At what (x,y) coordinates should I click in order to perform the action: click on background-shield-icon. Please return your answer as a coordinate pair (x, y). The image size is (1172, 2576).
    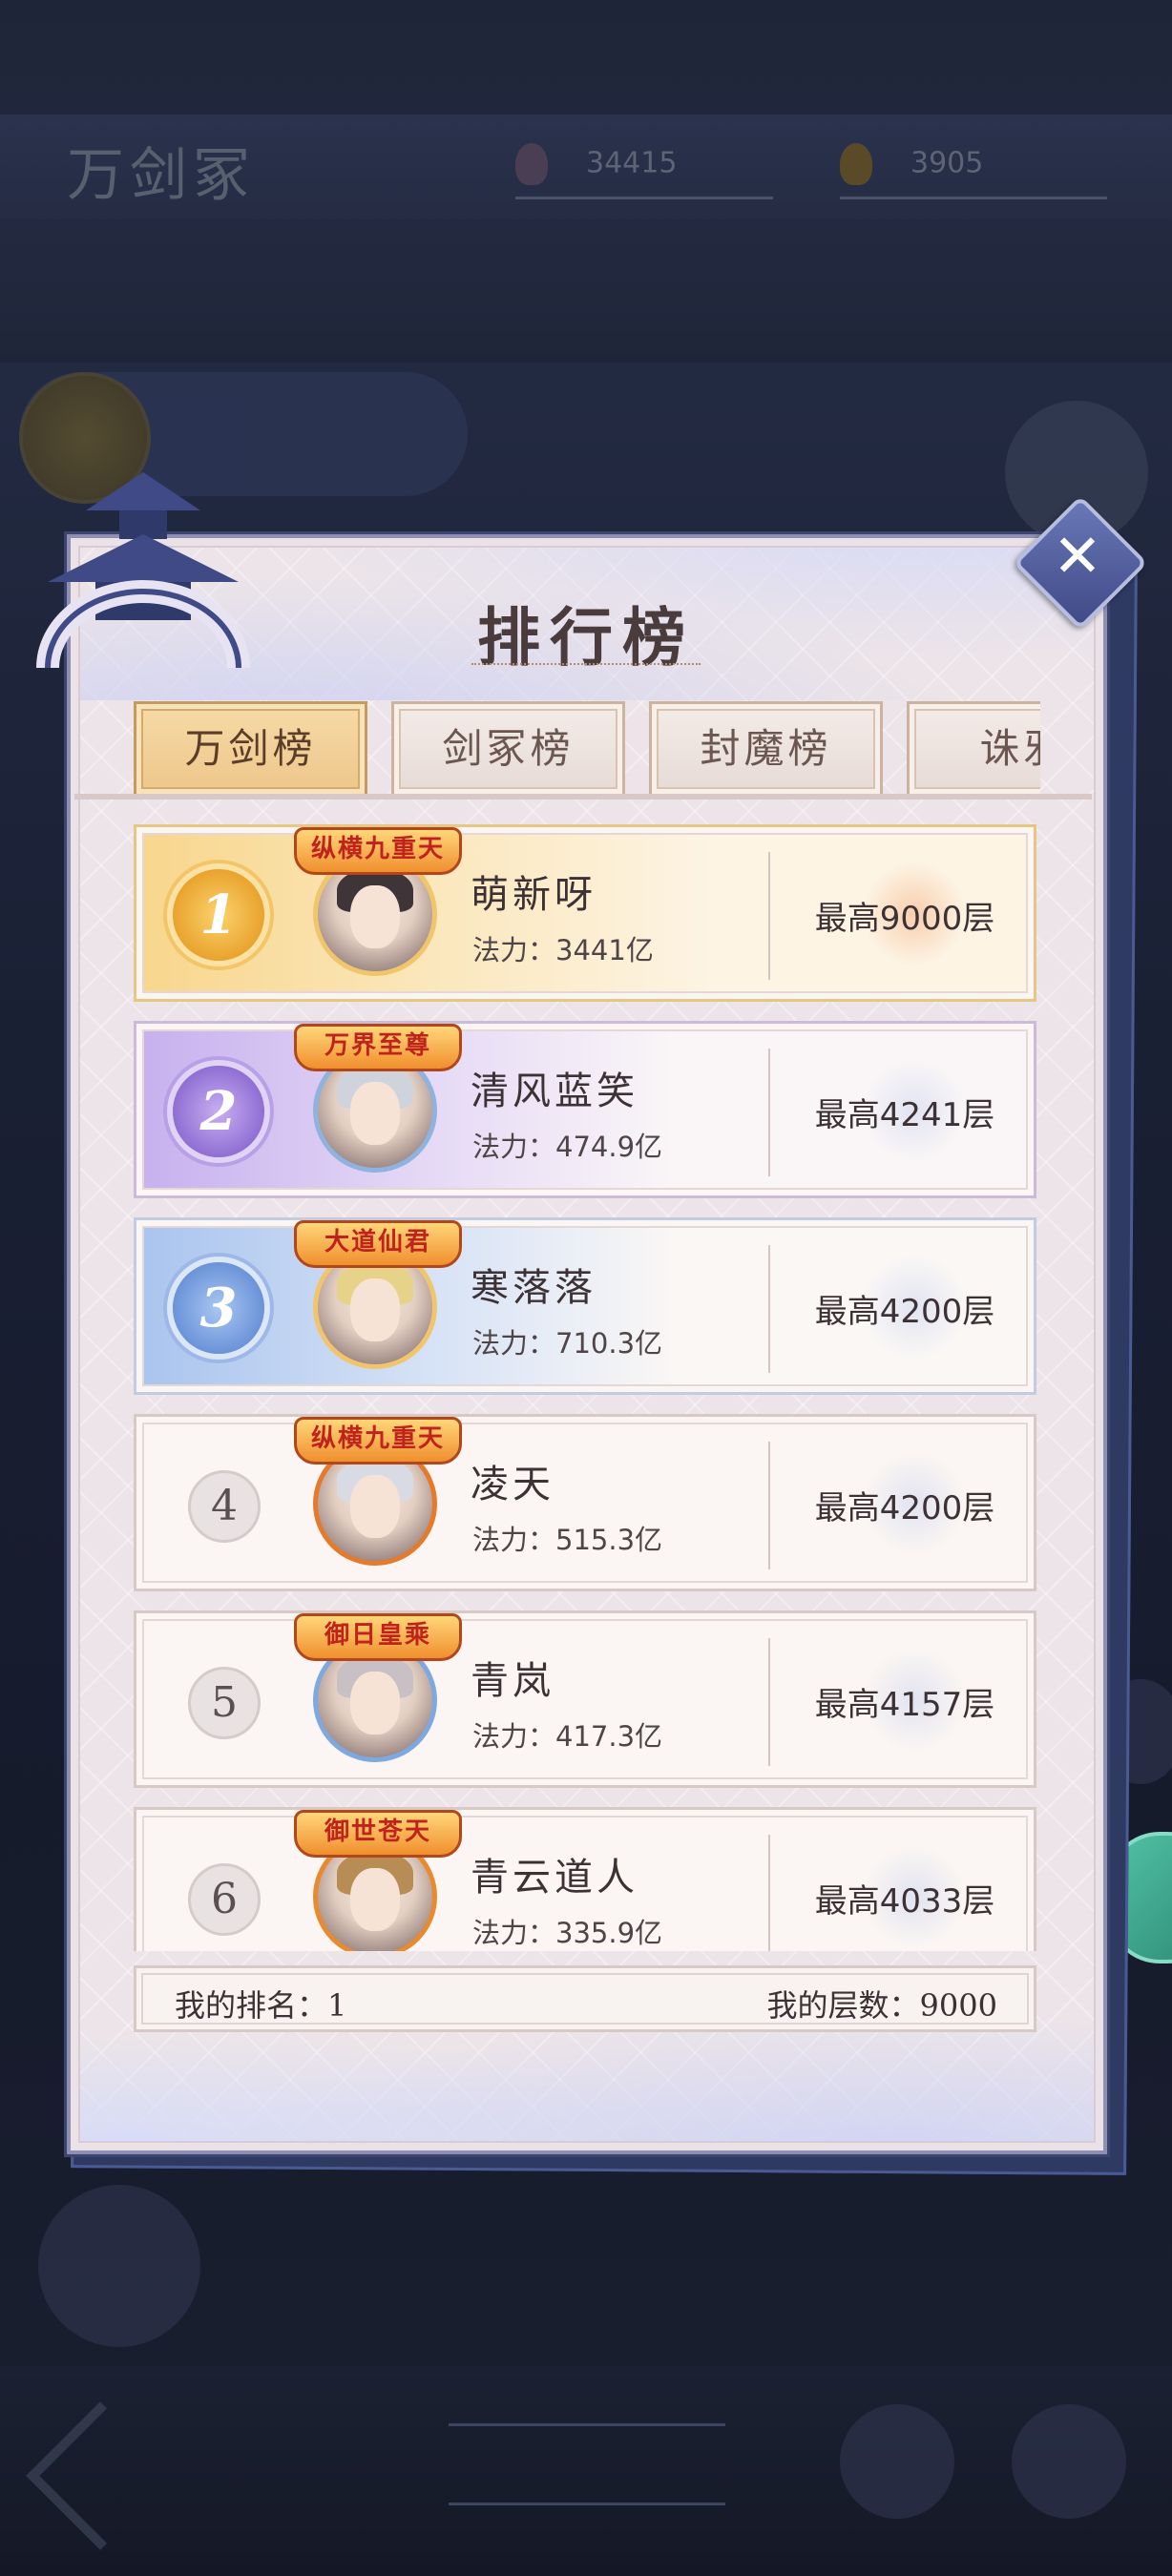
    Looking at the image, I should click on (897, 2461).